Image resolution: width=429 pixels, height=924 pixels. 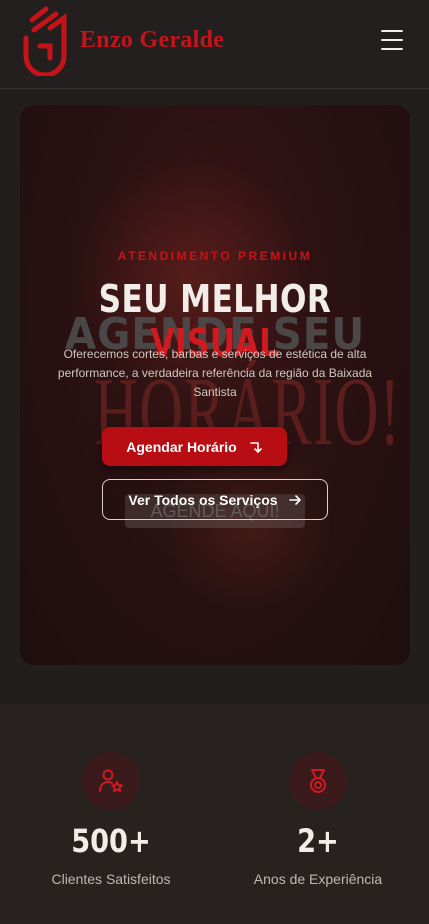 I want to click on brand-name: Enzo Geralde, so click(x=152, y=40).